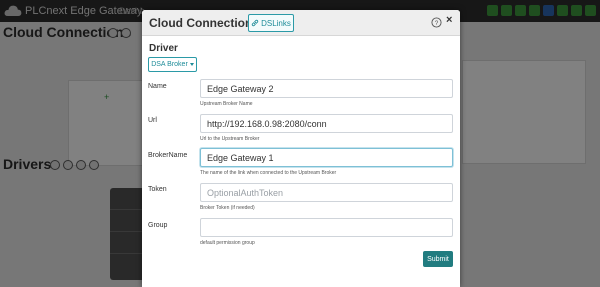 Image resolution: width=600 pixels, height=287 pixels. Describe the element at coordinates (227, 208) in the screenshot. I see `token-help: Broker Token (if needed)` at that location.